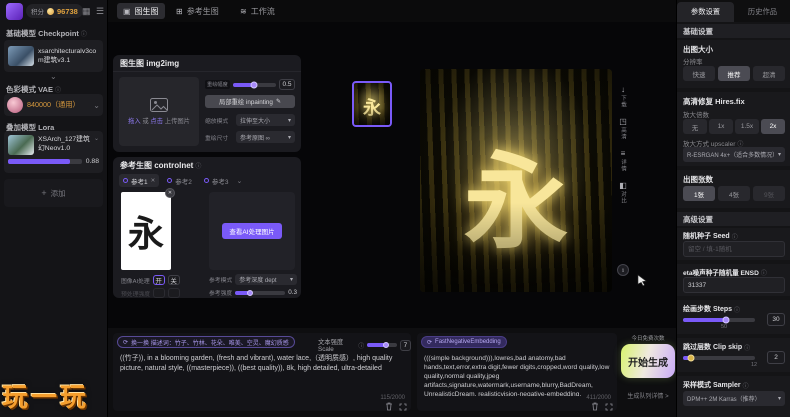 The width and height of the screenshot is (790, 417). Describe the element at coordinates (170, 193) in the screenshot. I see `remove-reference-button: ✕` at that location.